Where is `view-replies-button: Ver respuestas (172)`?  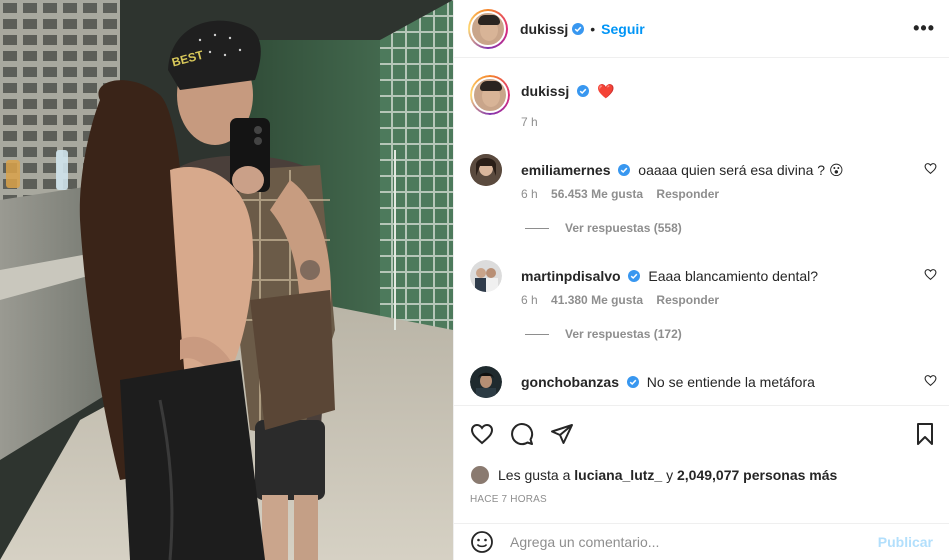
view-replies-button: Ver respuestas (172) is located at coordinates (603, 334).